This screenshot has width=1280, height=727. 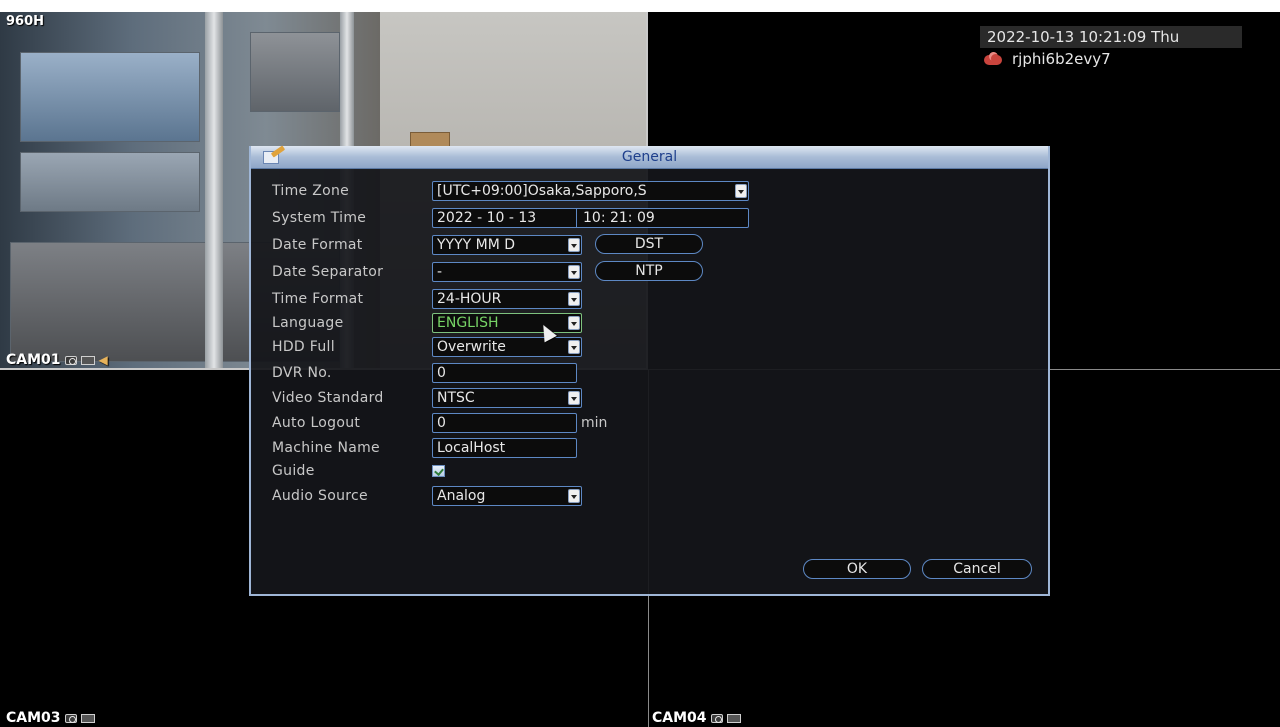 I want to click on row-auto-logout: Auto Logout 0 min, so click(x=439, y=423).